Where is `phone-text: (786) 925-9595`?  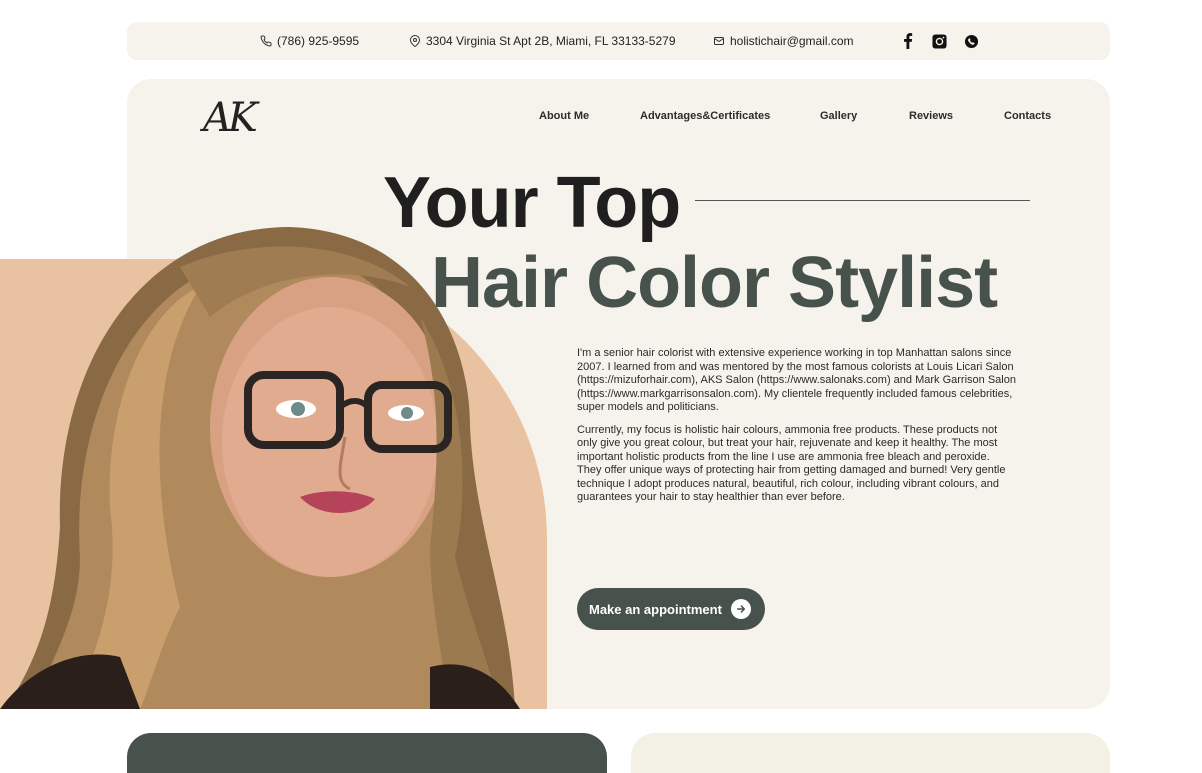
phone-text: (786) 925-9595 is located at coordinates (318, 41).